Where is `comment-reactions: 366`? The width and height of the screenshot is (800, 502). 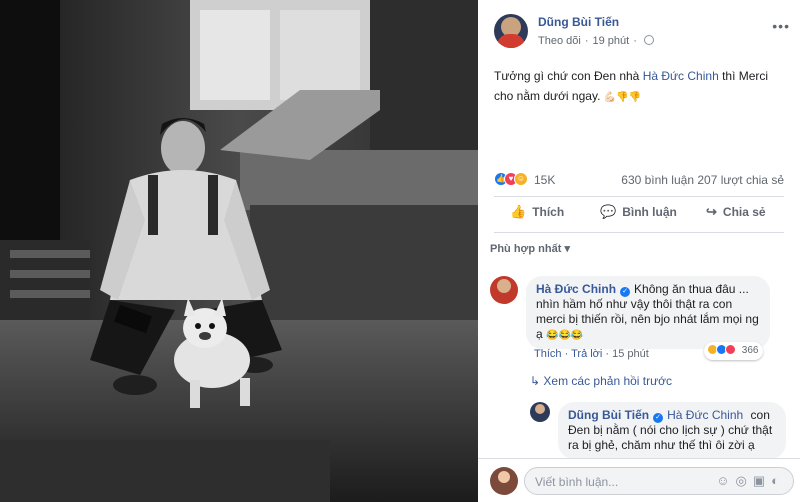
comment-reactions: 366 is located at coordinates (734, 351).